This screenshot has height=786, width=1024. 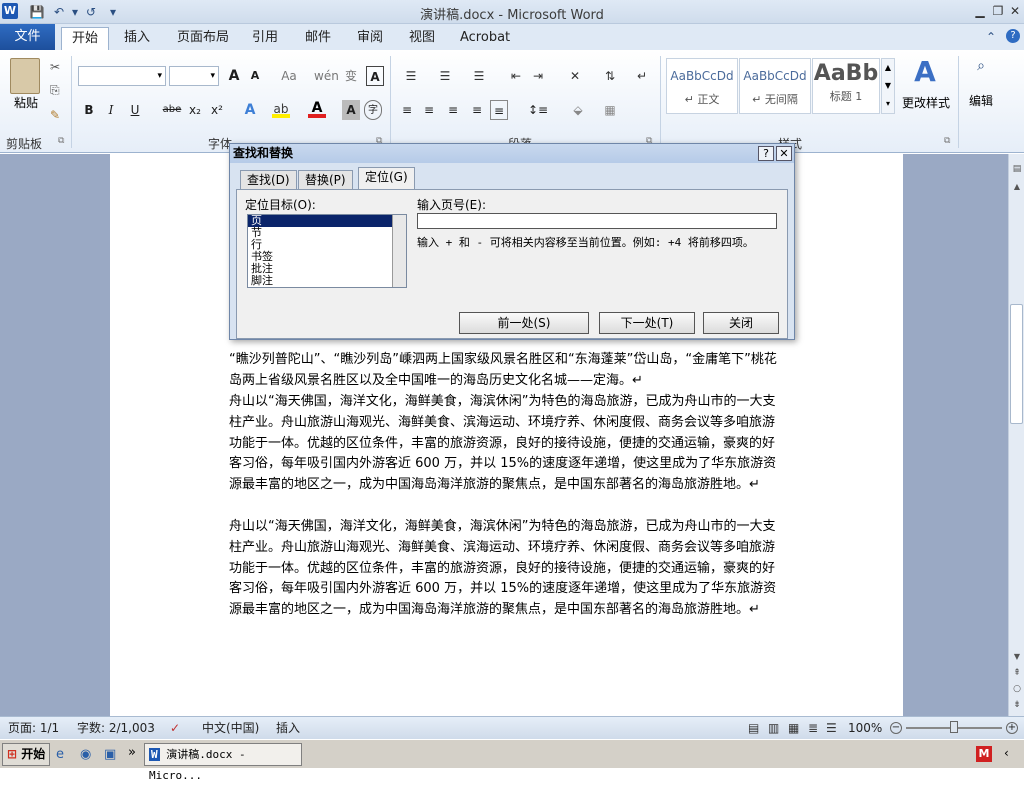 What do you see at coordinates (33, 728) in the screenshot?
I see `page-count: 页面: 1/1` at bounding box center [33, 728].